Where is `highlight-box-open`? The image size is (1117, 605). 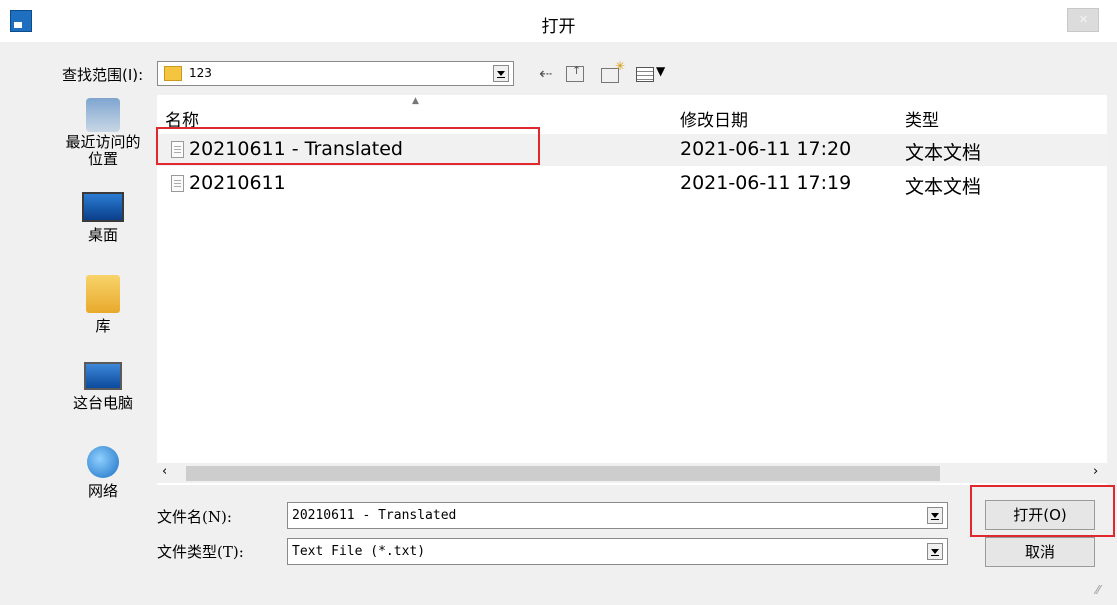 highlight-box-open is located at coordinates (1042, 511).